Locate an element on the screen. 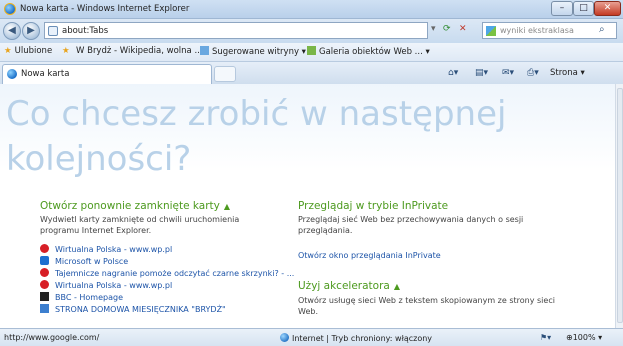 The image size is (623, 346). address-bar: about:Tabs is located at coordinates (236, 30).